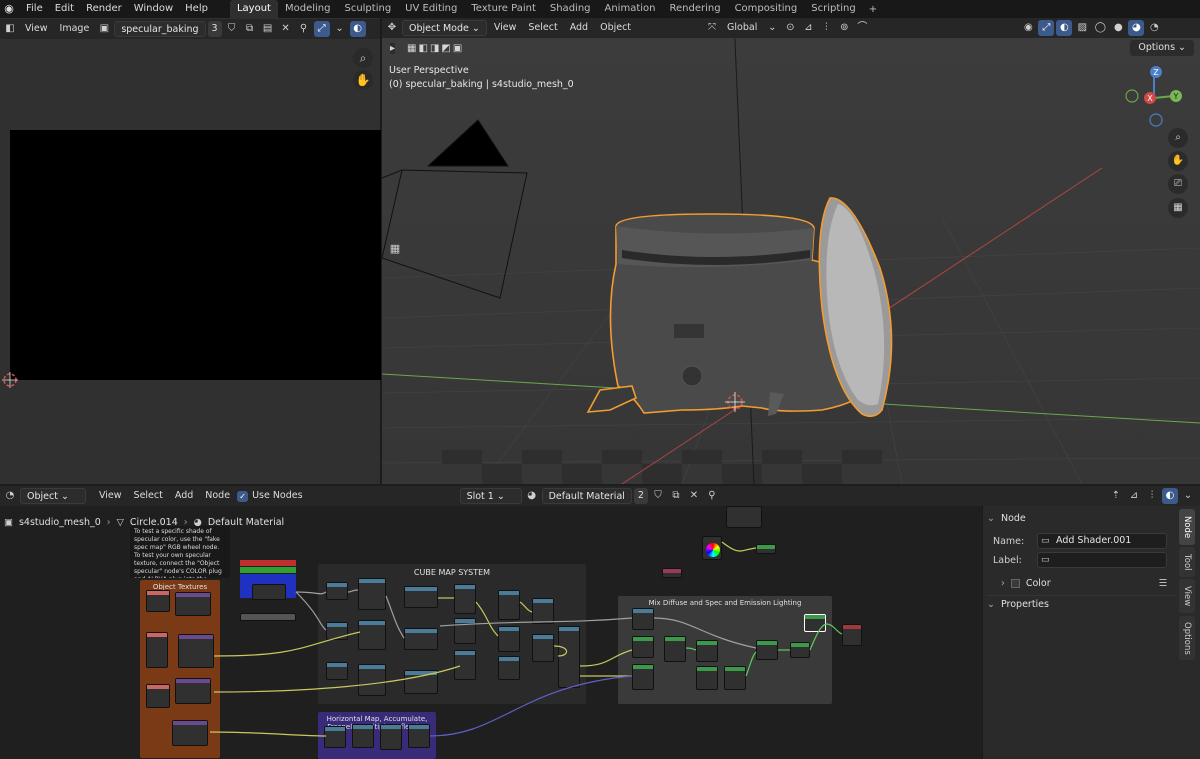 This screenshot has width=1200, height=759. I want to click on image-menu-view: View, so click(36, 29).